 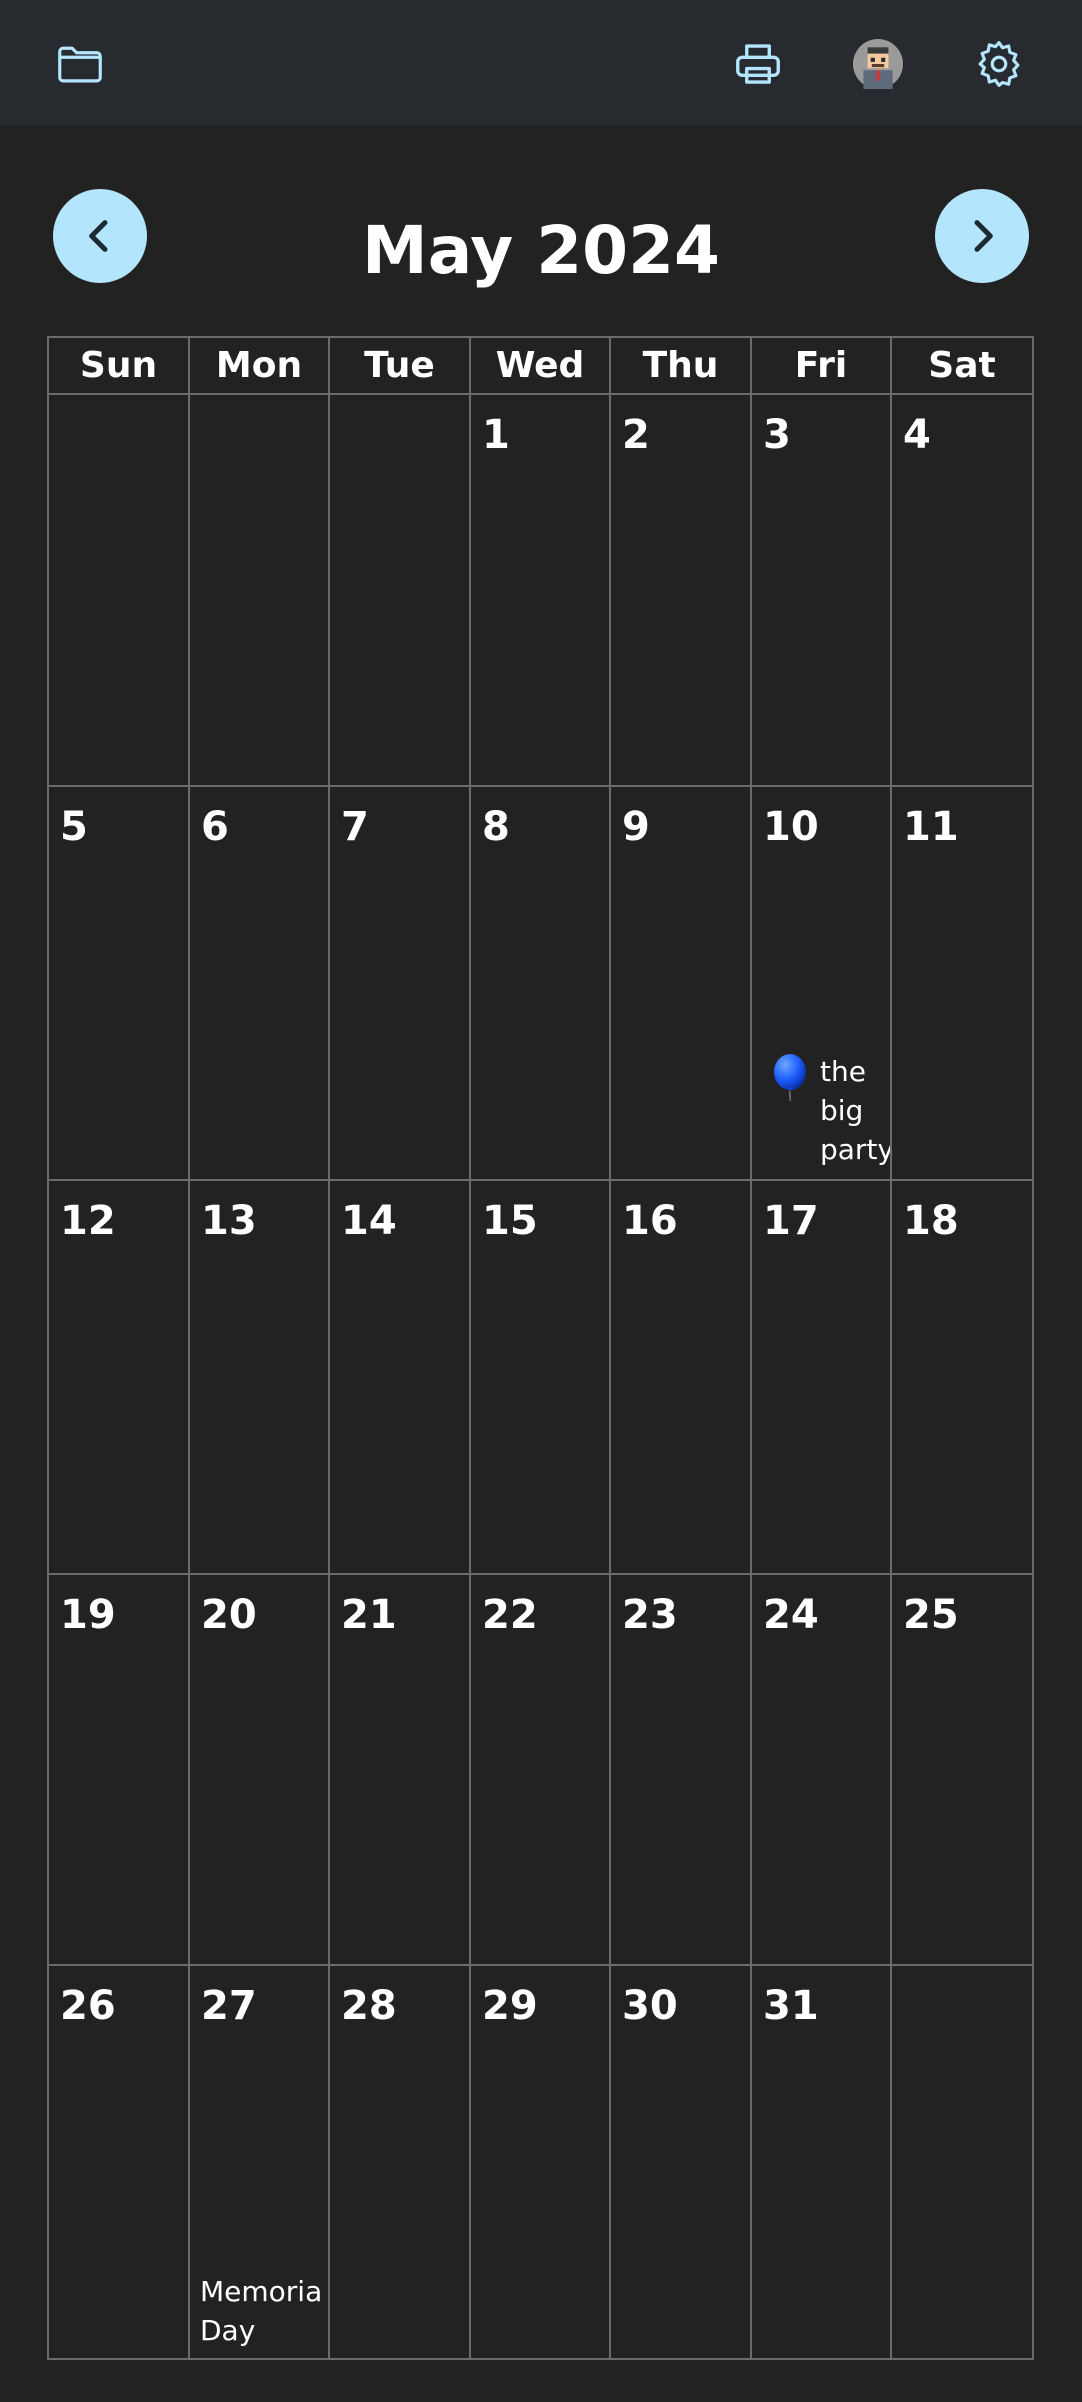 I want to click on weekday-header: Thu, so click(x=681, y=366).